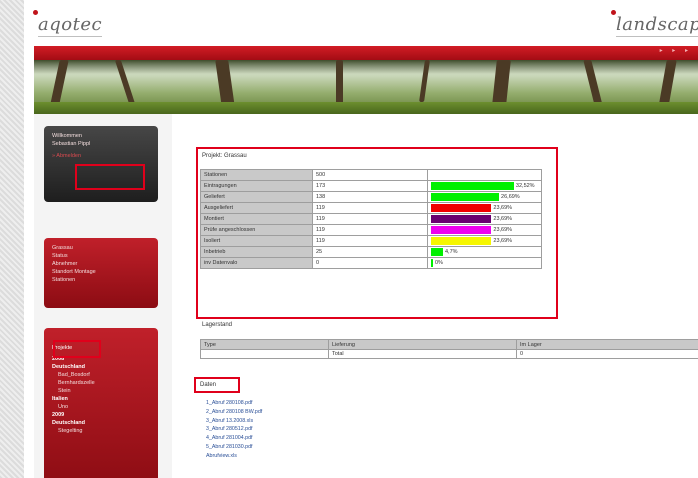  Describe the element at coordinates (607, 354) in the screenshot. I see `table-cell: 0` at that location.